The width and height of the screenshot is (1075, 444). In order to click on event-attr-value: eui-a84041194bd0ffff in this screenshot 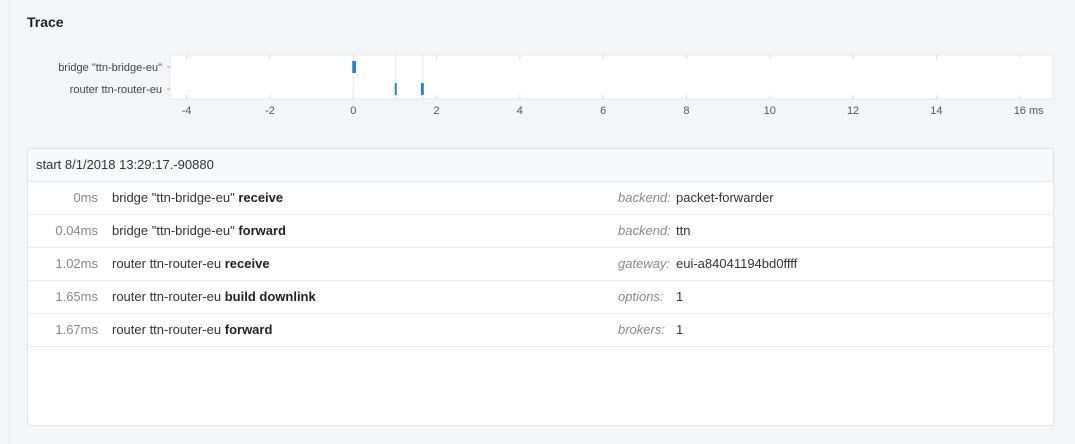, I will do `click(737, 263)`.